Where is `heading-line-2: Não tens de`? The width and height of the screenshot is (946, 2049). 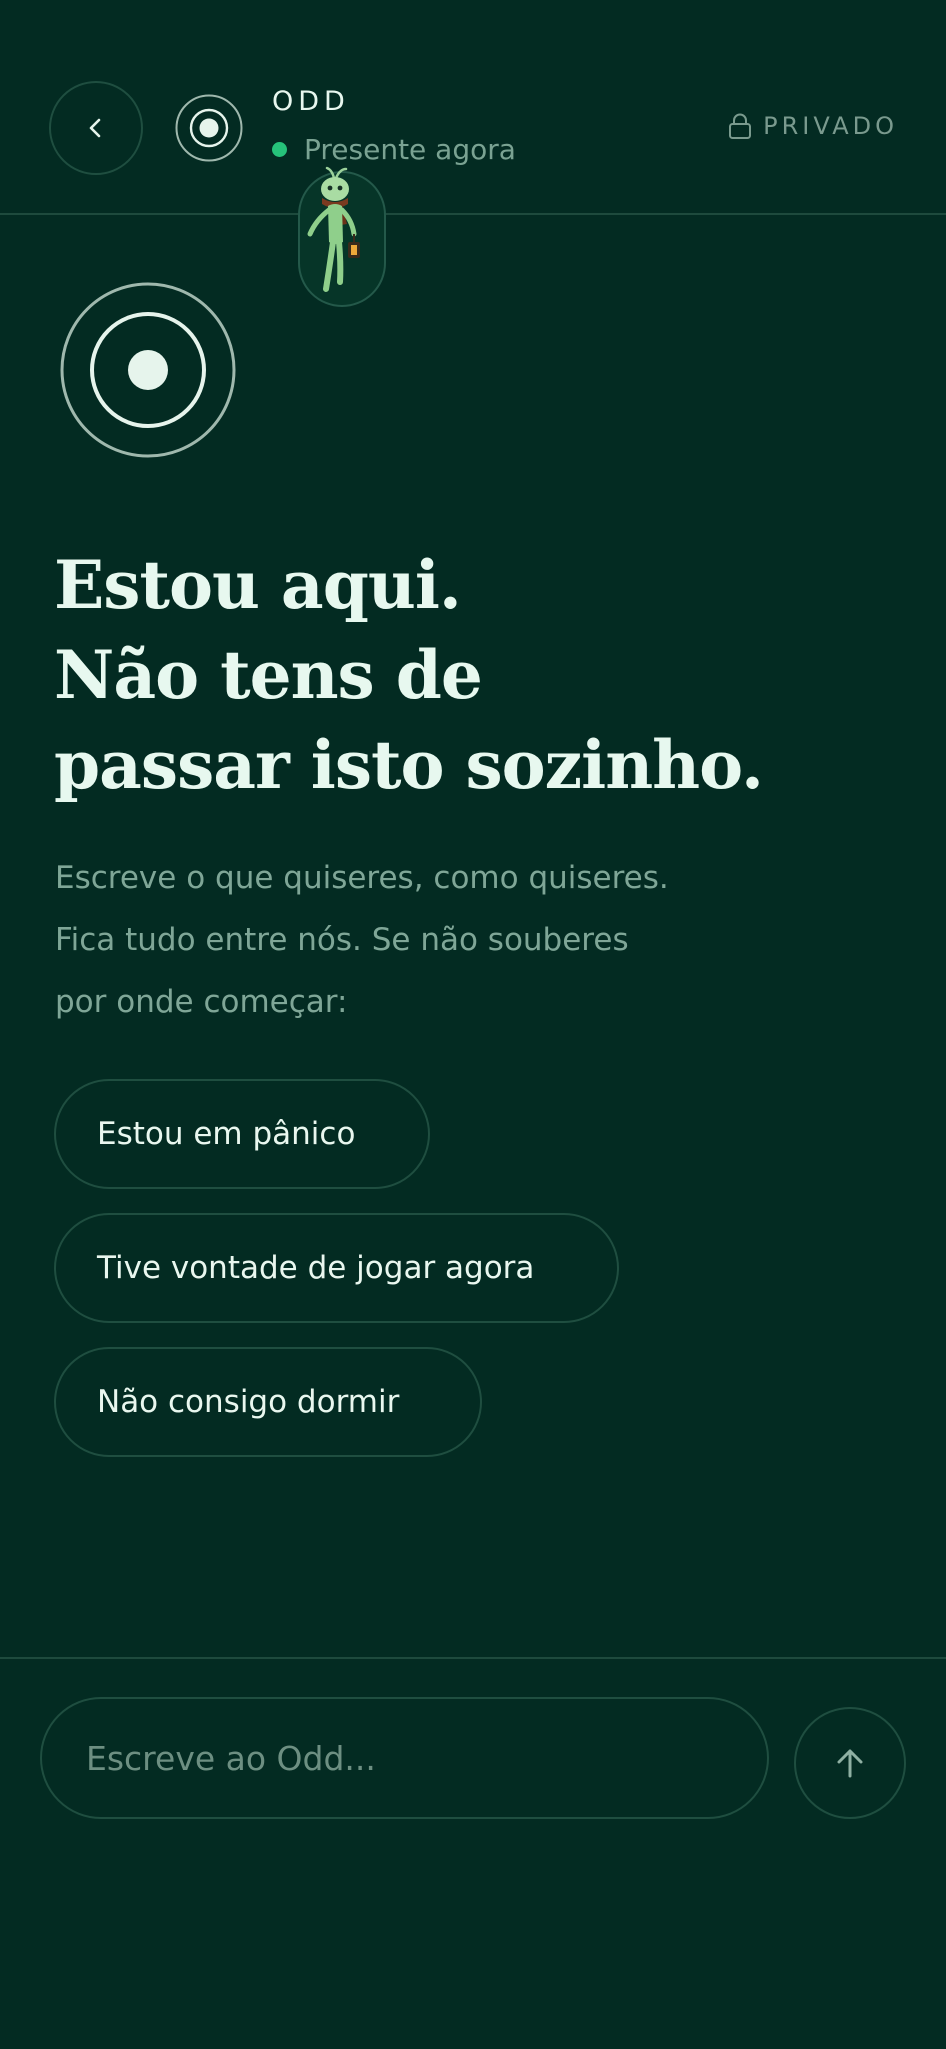 heading-line-2: Não tens de is located at coordinates (268, 675).